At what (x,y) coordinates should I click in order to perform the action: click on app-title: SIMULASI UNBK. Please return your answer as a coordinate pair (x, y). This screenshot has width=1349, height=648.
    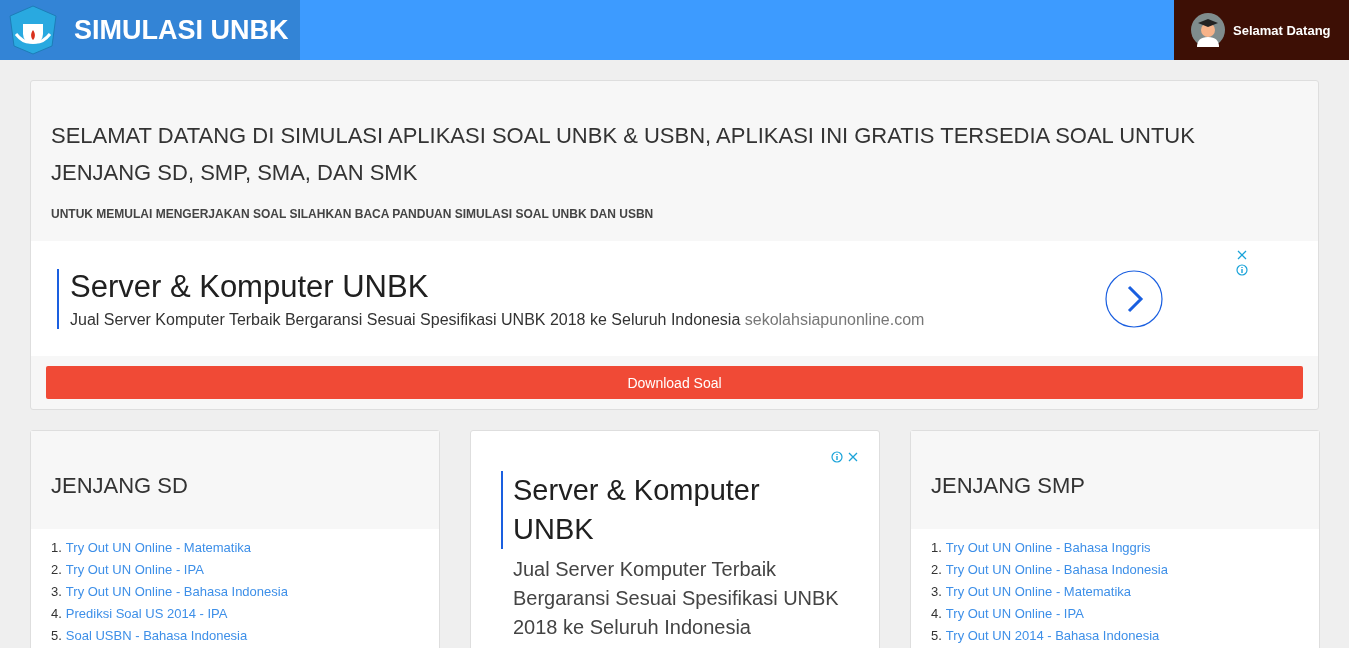
    Looking at the image, I should click on (181, 30).